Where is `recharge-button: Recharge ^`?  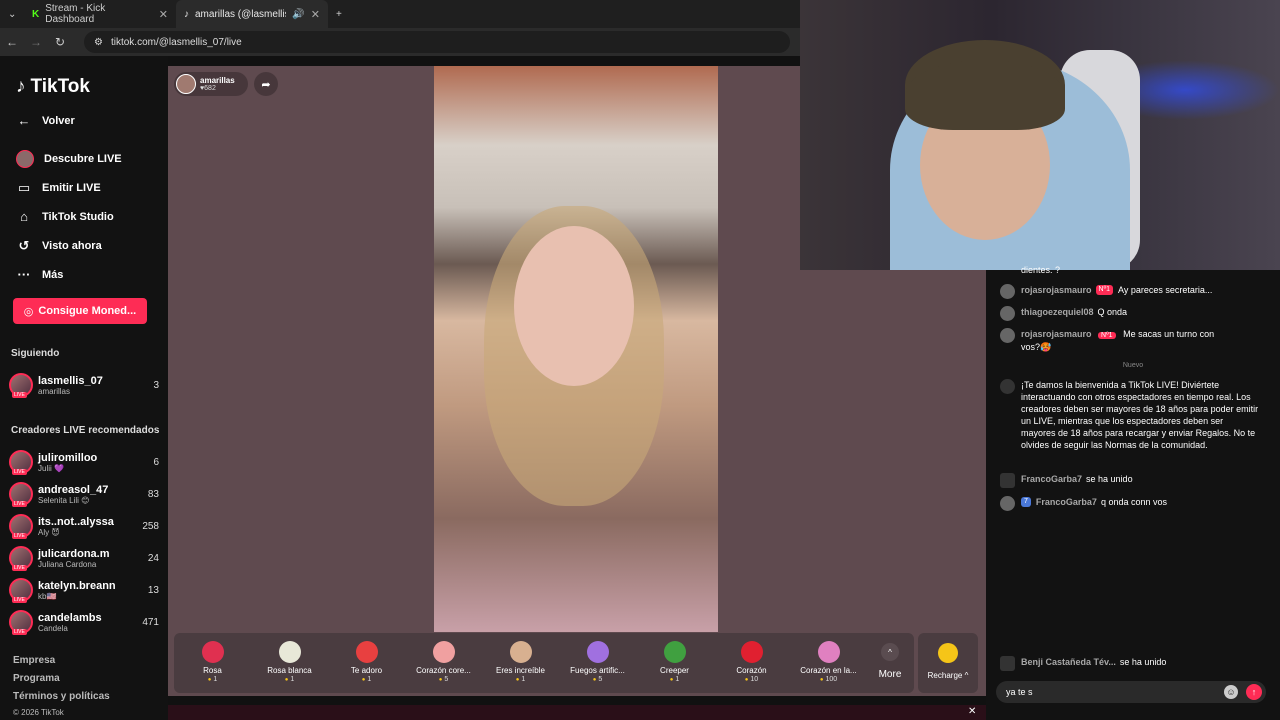
recharge-button: Recharge ^ is located at coordinates (948, 663).